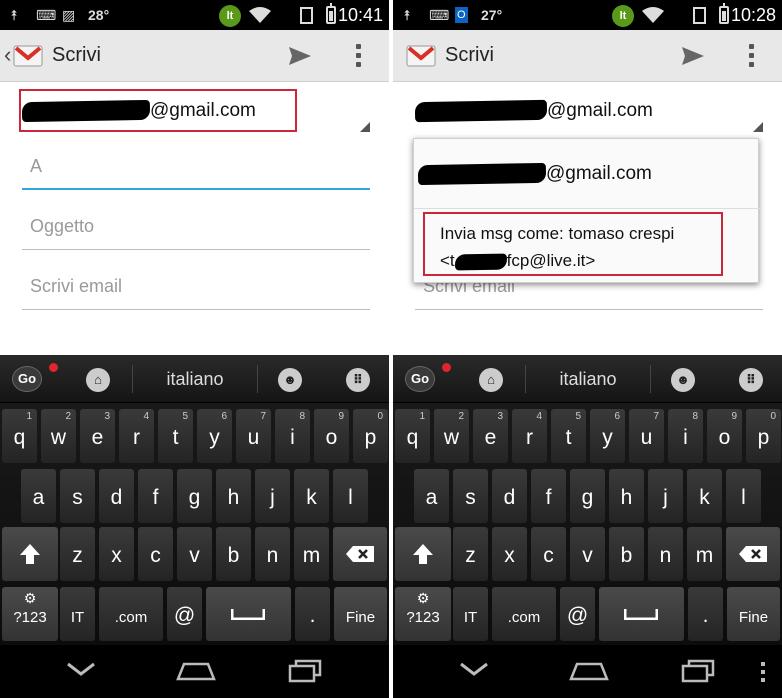 Image resolution: width=782 pixels, height=698 pixels. Describe the element at coordinates (196, 230) in the screenshot. I see `subject-field: Oggetto` at that location.